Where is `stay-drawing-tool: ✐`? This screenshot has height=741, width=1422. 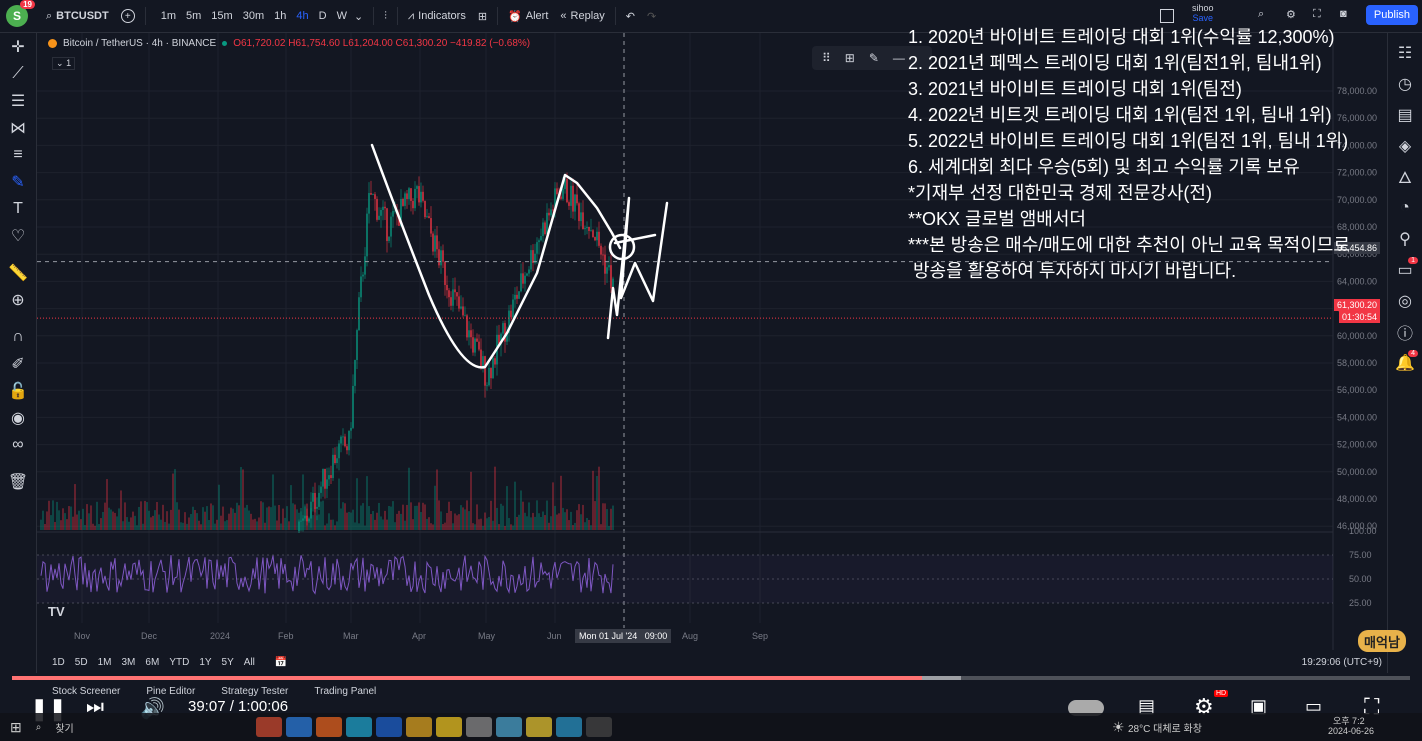 stay-drawing-tool: ✐ is located at coordinates (18, 363).